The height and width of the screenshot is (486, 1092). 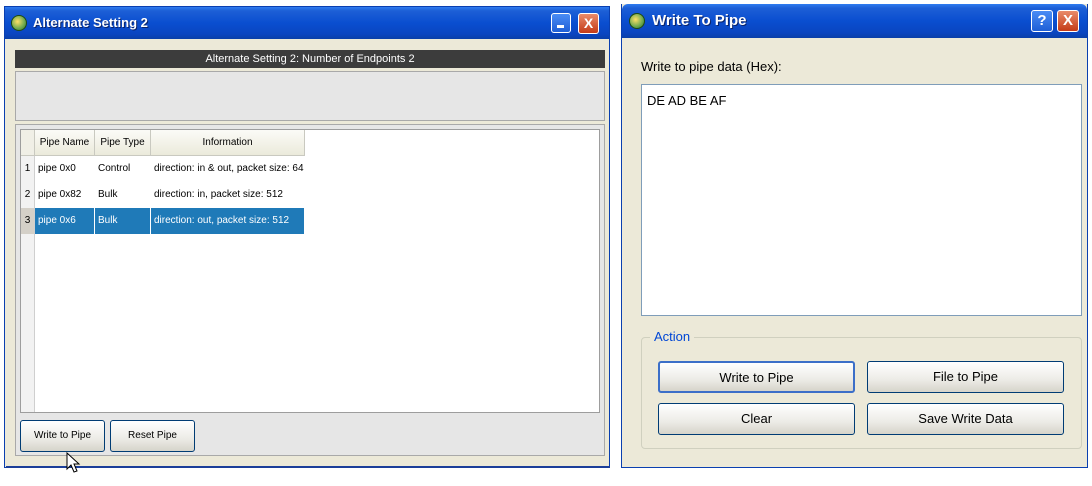 I want to click on info-panel, so click(x=310, y=96).